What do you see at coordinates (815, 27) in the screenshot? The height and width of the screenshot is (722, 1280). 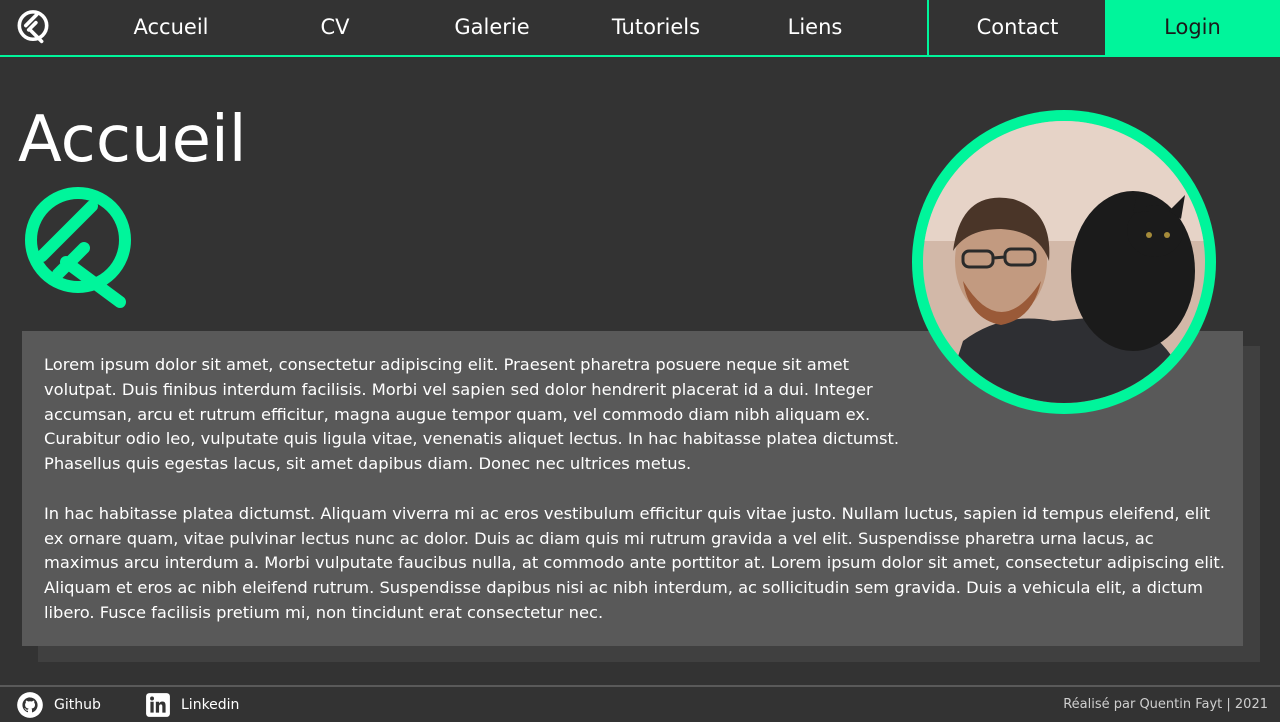 I see `nav-liens: Liens` at bounding box center [815, 27].